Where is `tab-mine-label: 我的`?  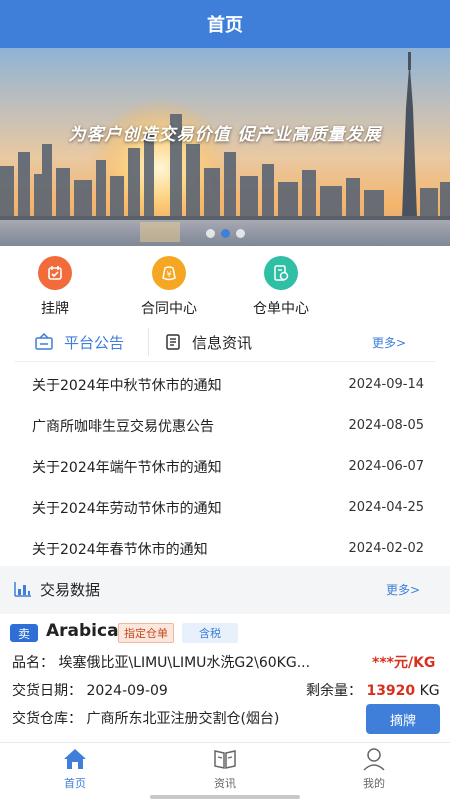
tab-mine-label: 我的 is located at coordinates (374, 783).